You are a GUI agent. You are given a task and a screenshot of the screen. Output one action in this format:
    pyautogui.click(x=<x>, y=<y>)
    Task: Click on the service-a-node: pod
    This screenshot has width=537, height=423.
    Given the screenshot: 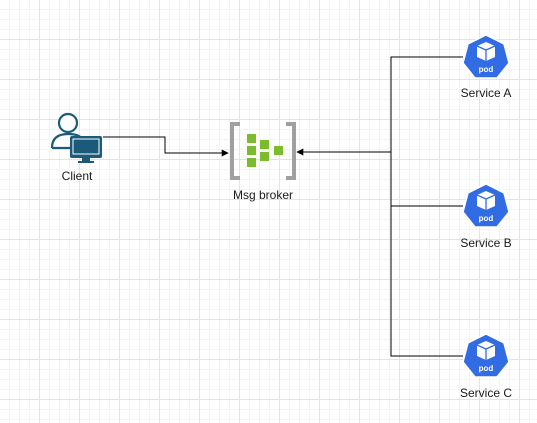 What is the action you would take?
    pyautogui.click(x=486, y=57)
    